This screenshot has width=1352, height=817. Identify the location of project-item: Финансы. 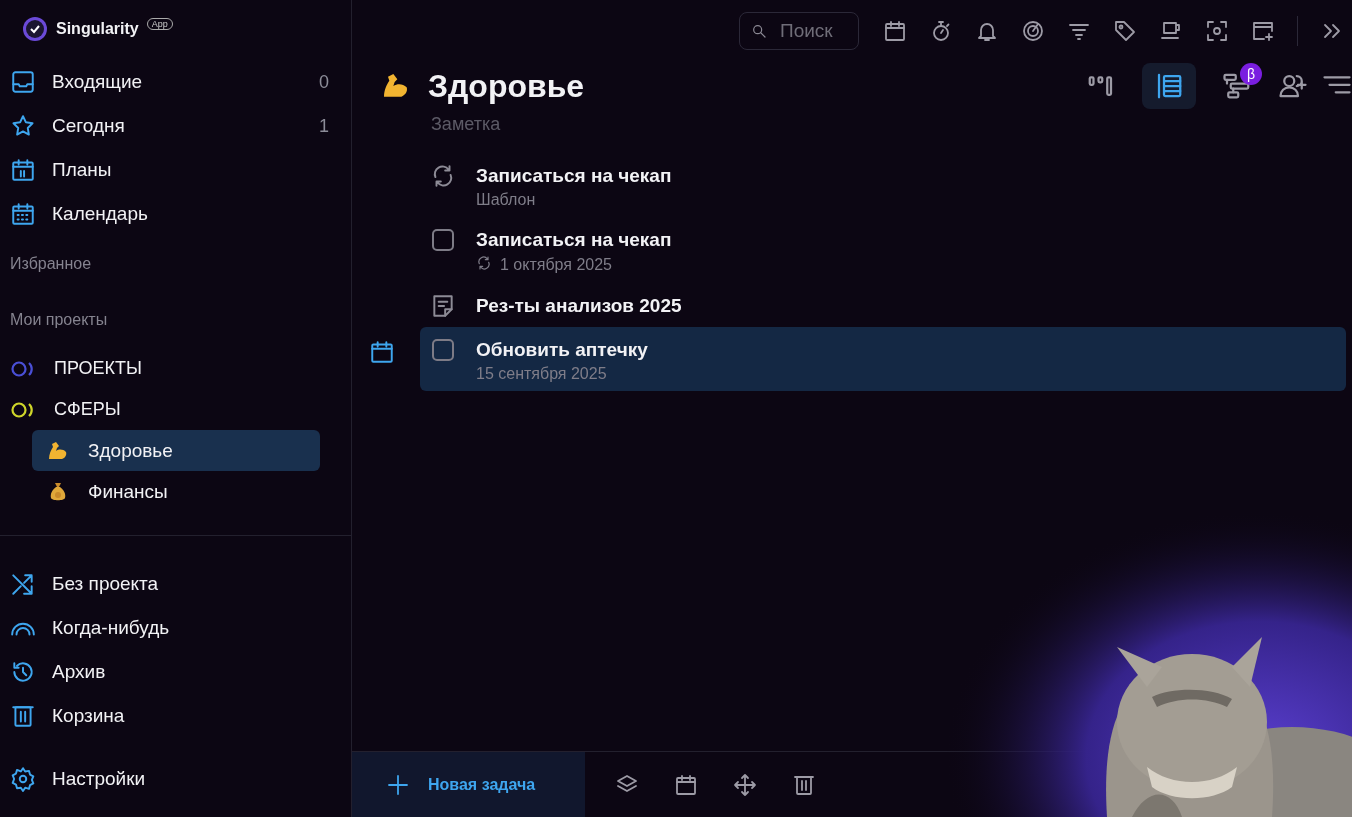
(176, 491).